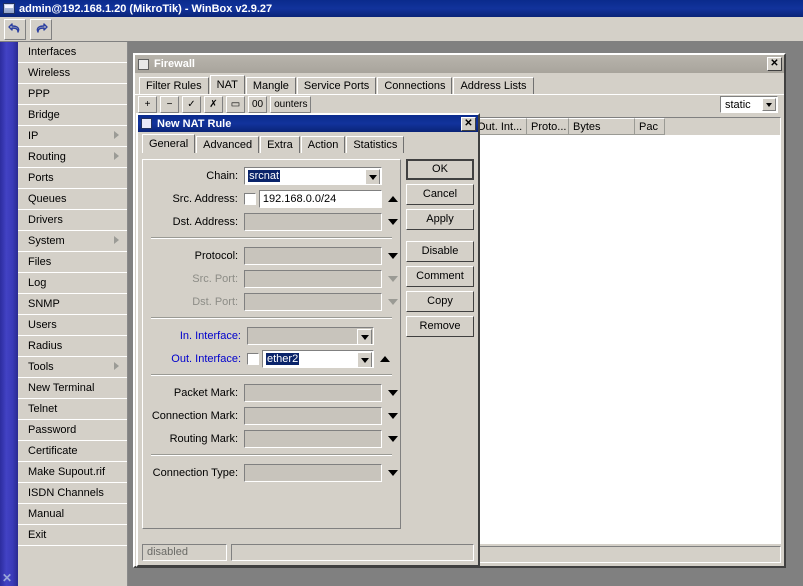  I want to click on sidebar-item-label: System, so click(46, 241).